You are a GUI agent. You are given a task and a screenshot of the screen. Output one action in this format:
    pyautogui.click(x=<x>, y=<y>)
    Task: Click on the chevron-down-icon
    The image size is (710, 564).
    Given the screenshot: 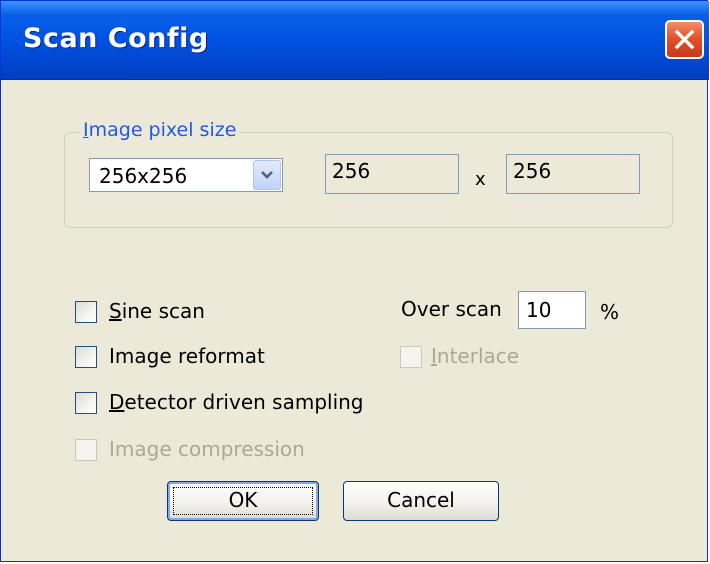 What is the action you would take?
    pyautogui.click(x=267, y=175)
    